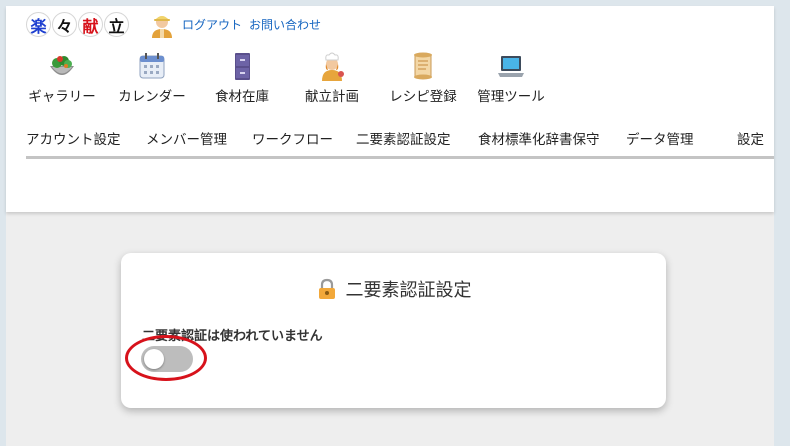 This screenshot has width=790, height=446. Describe the element at coordinates (152, 66) in the screenshot. I see `calendar-icon` at that location.